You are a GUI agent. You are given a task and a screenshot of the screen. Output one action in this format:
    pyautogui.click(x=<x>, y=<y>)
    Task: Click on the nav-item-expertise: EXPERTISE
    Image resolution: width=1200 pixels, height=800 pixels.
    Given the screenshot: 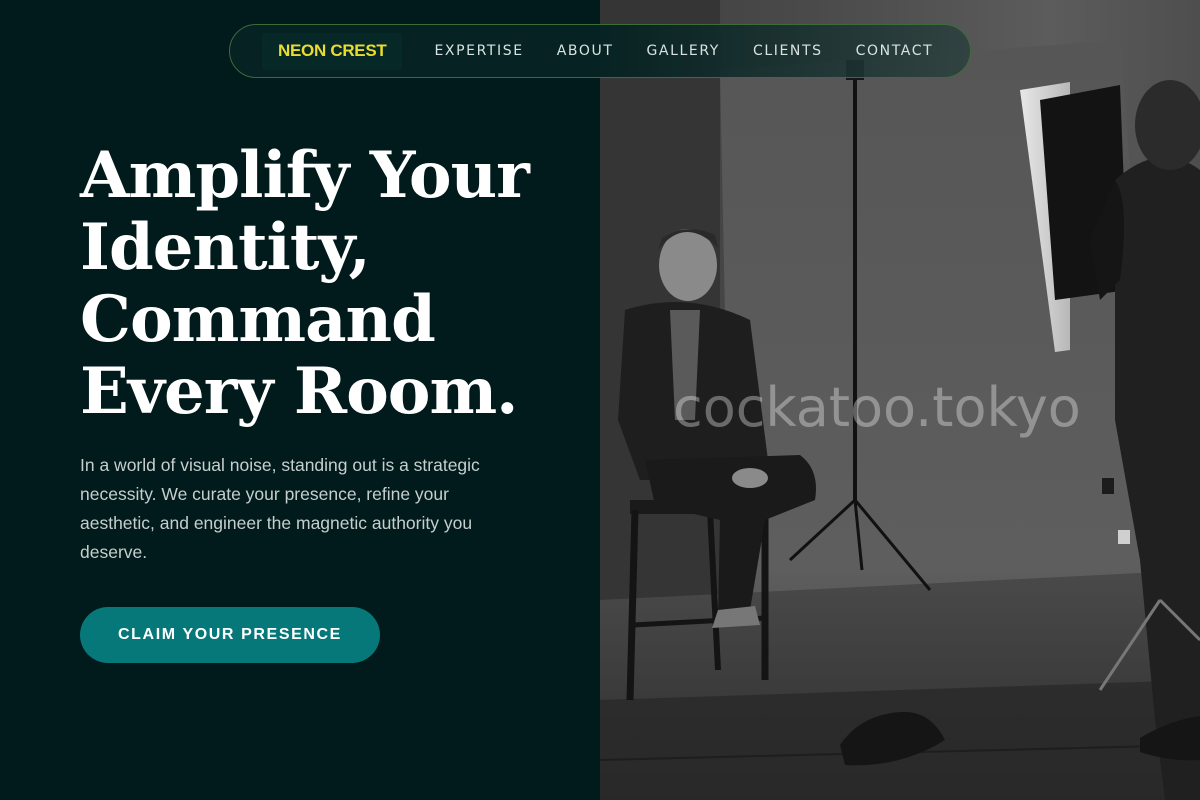 What is the action you would take?
    pyautogui.click(x=478, y=51)
    